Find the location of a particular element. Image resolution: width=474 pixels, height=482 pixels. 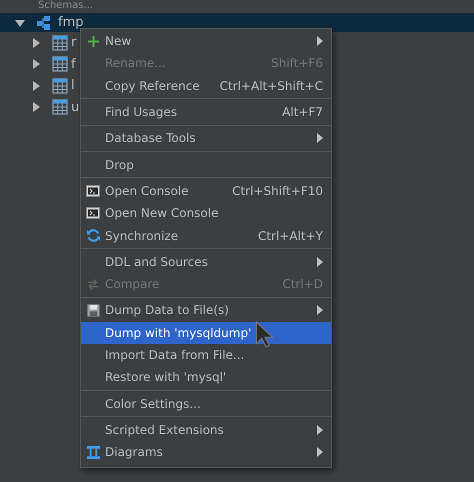

menu-item: Dump with 'mysqldump' is located at coordinates (206, 333).